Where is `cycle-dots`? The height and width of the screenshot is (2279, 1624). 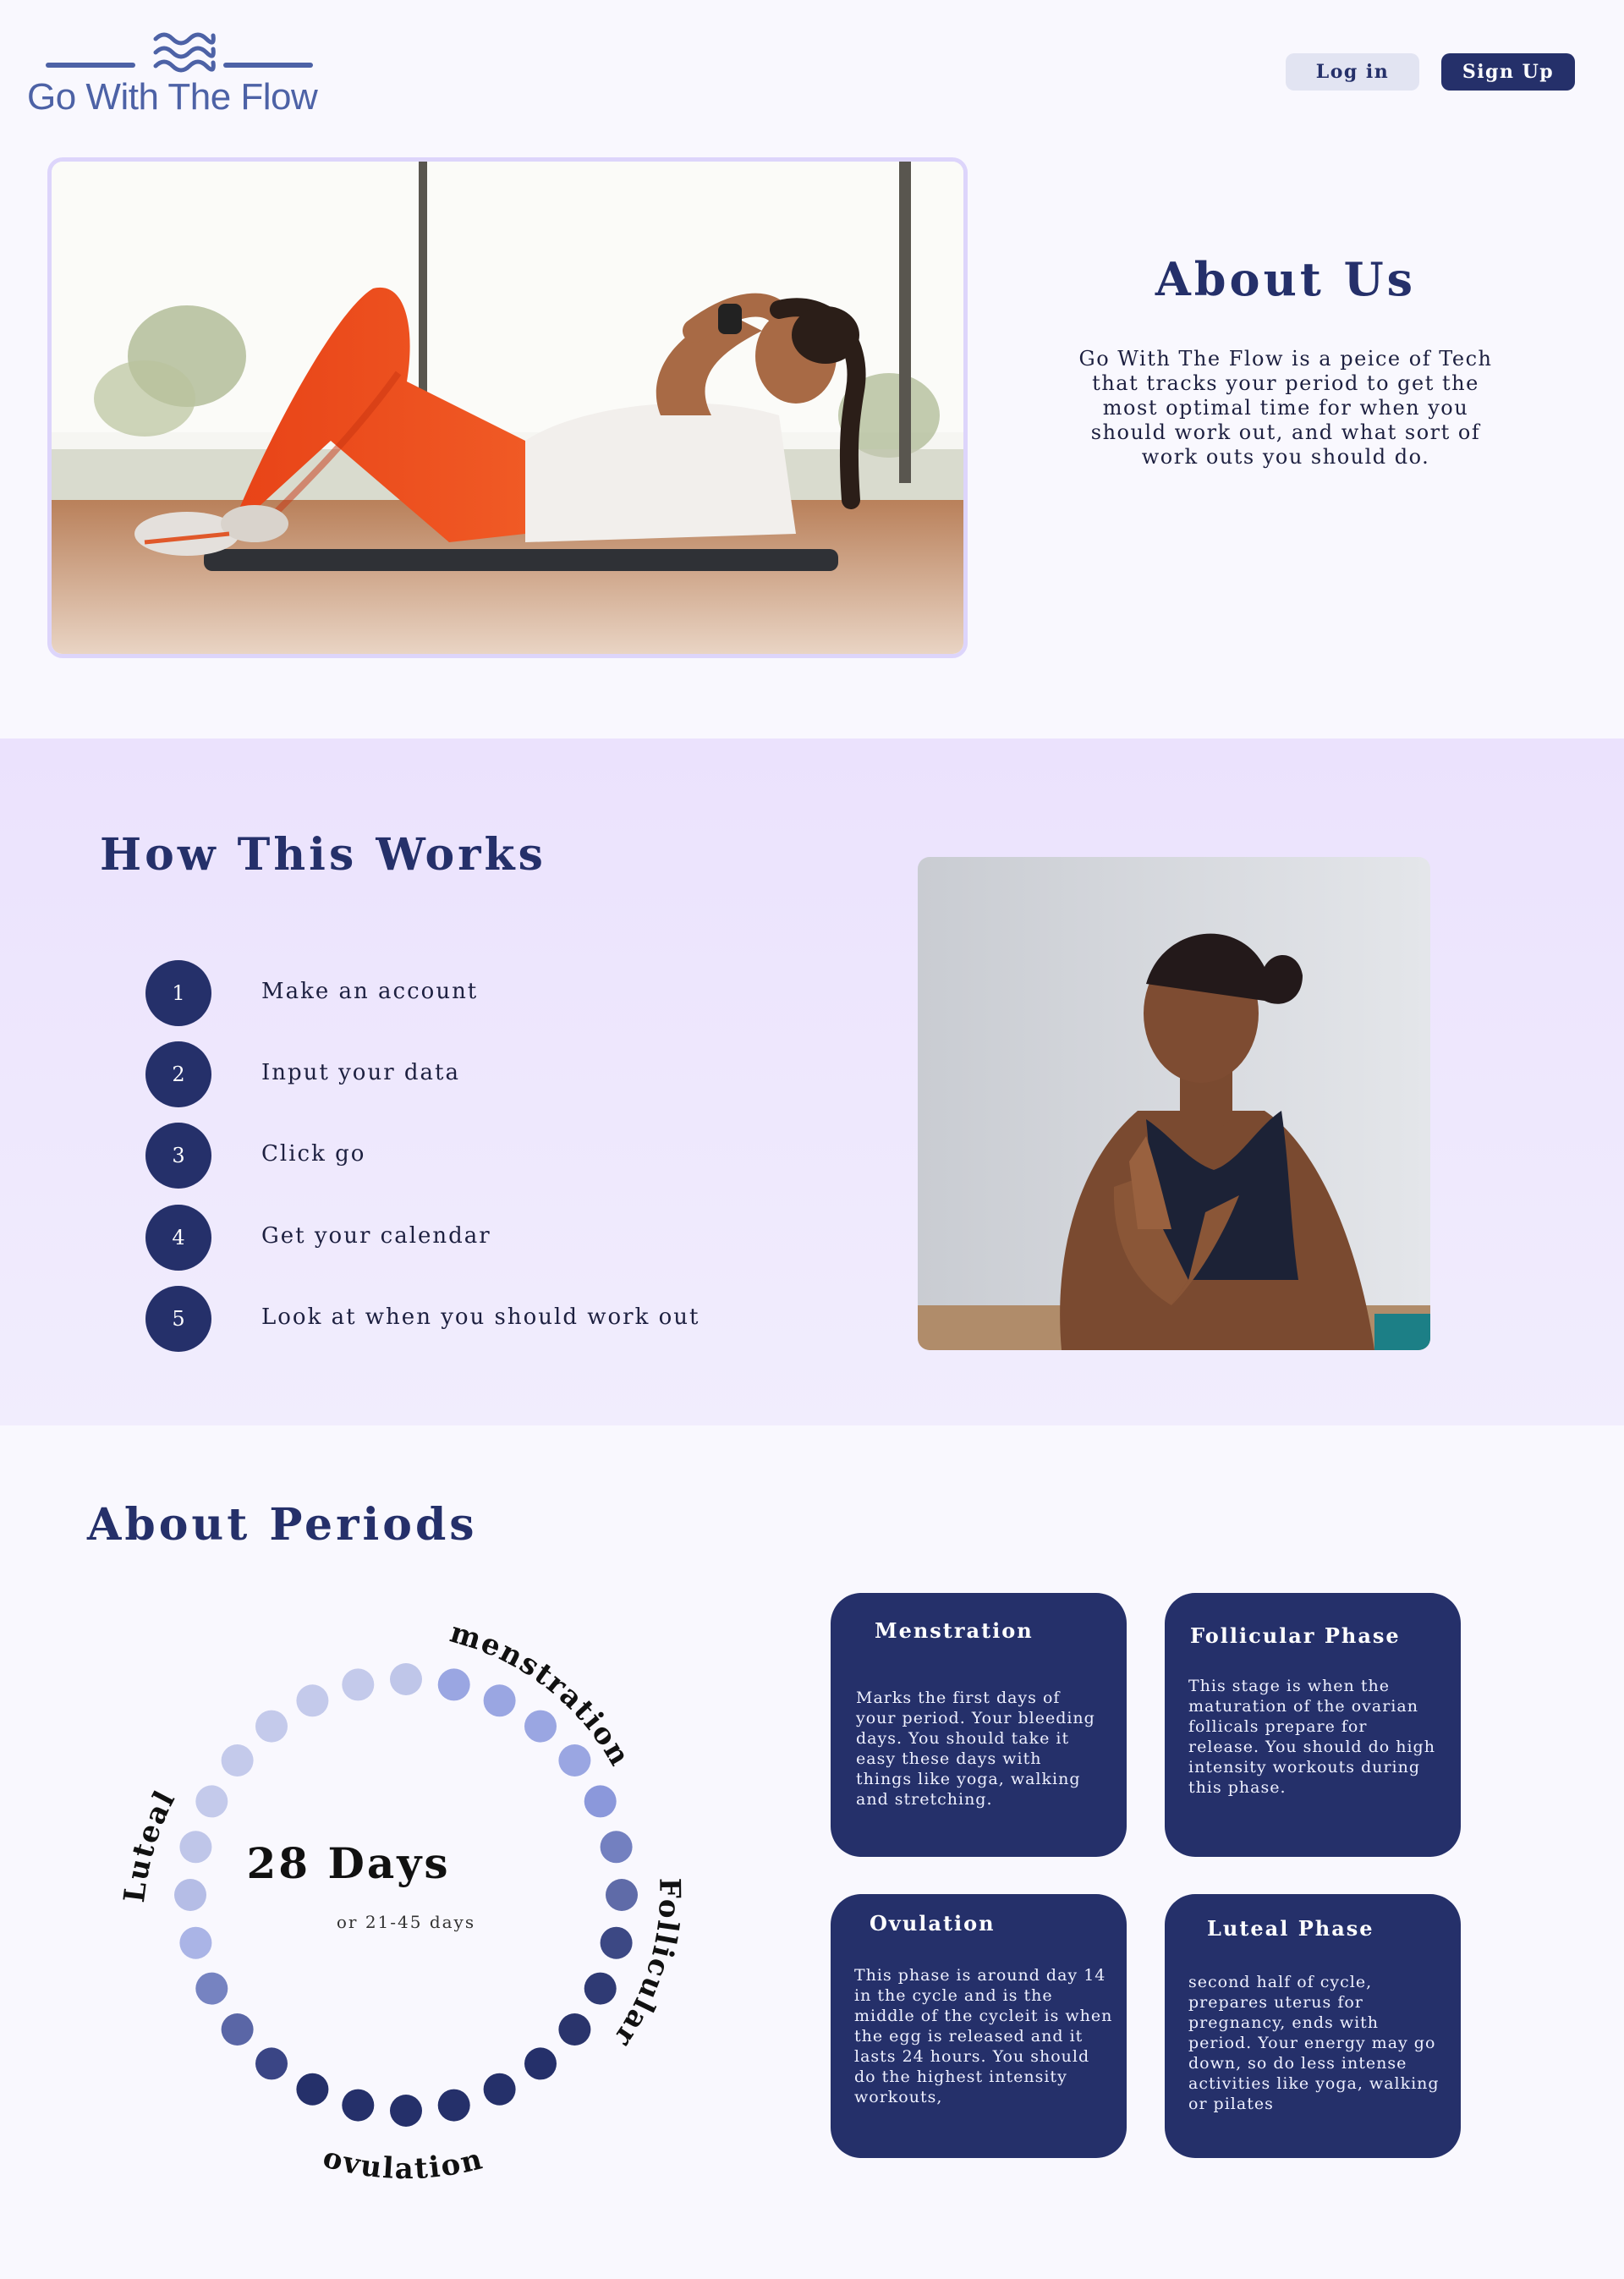
cycle-dots is located at coordinates (406, 1895).